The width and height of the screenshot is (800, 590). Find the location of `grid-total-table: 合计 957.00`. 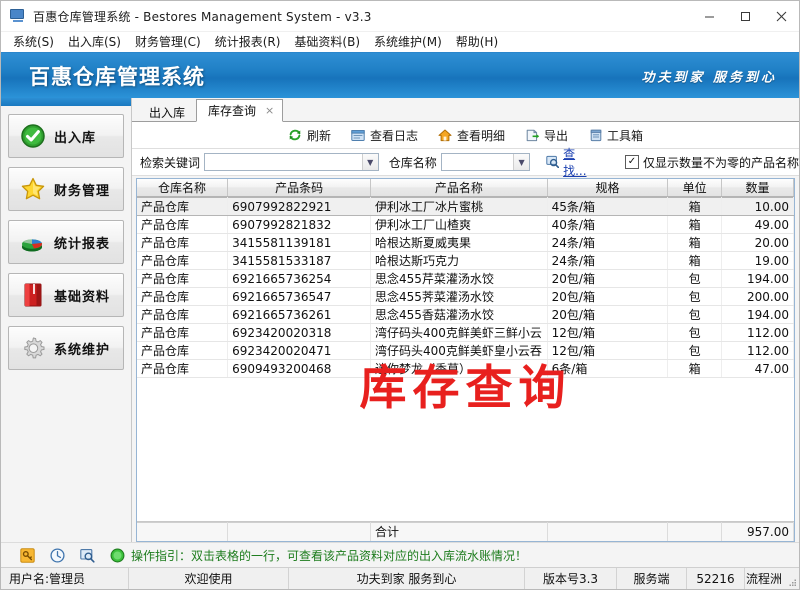

grid-total-table: 合计 957.00 is located at coordinates (465, 531).